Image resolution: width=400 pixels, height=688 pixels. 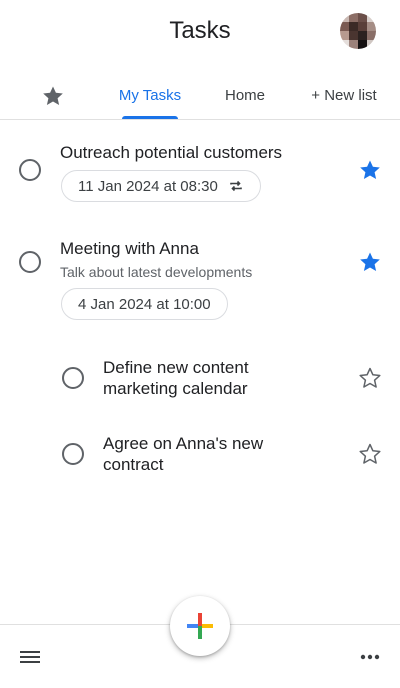 I want to click on due-date-chip: 4 Jan 2024 at 10:00, so click(x=144, y=304).